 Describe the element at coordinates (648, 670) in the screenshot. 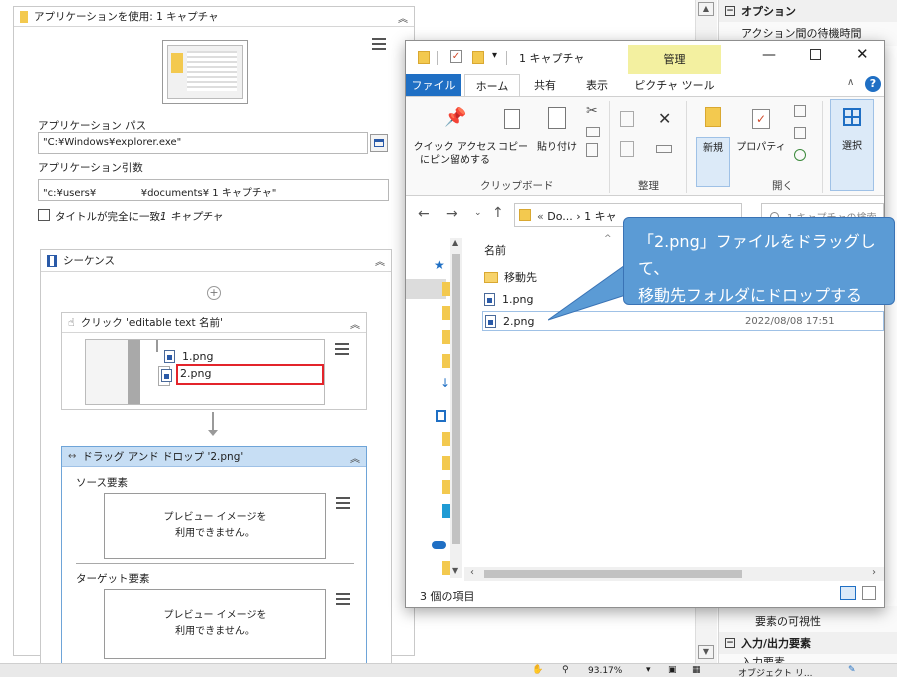

I see `zoom-dropdown-icon: ▾` at that location.